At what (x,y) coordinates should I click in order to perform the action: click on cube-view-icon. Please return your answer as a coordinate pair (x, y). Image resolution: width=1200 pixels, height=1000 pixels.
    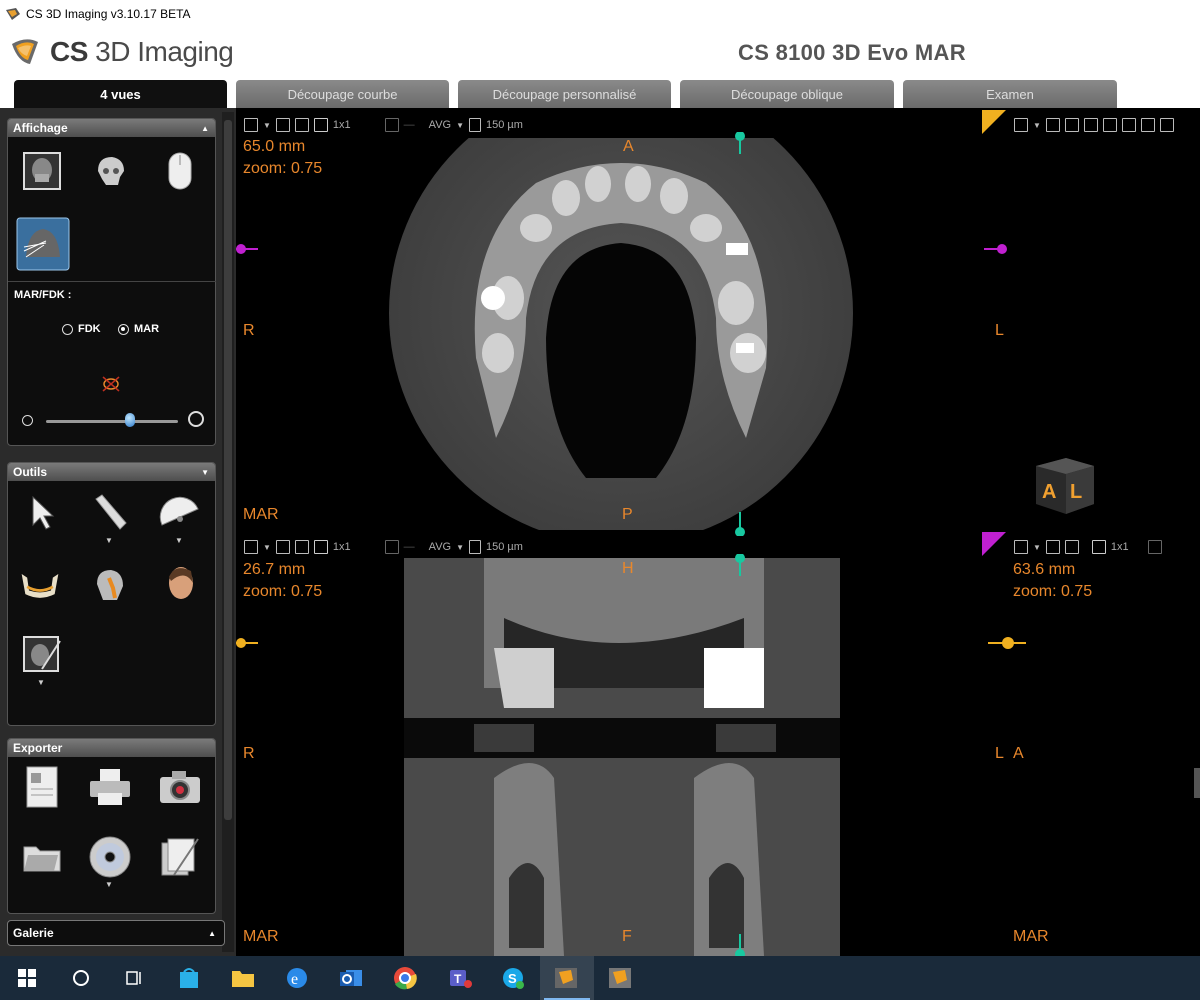
    Looking at the image, I should click on (1090, 125).